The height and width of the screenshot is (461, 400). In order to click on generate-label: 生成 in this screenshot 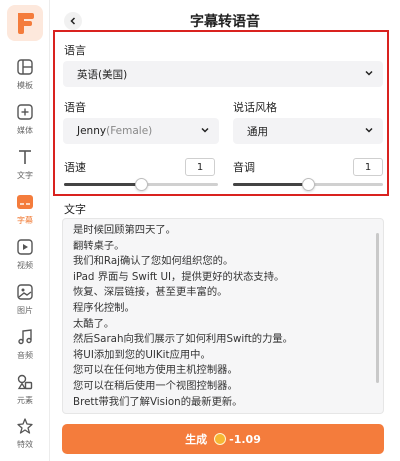, I will do `click(196, 439)`.